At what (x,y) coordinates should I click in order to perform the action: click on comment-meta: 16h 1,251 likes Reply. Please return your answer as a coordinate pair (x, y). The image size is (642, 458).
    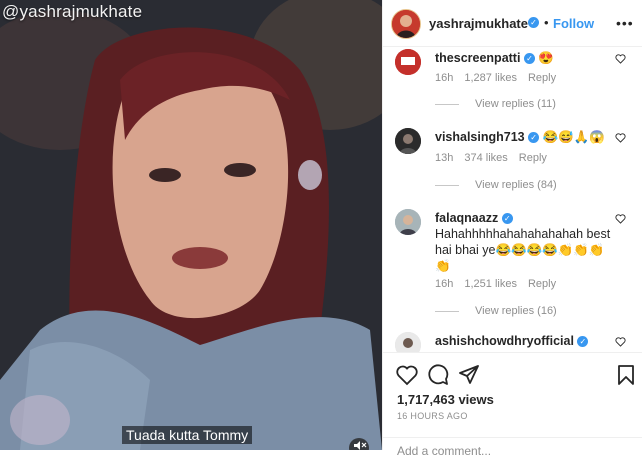
    Looking at the image, I should click on (501, 284).